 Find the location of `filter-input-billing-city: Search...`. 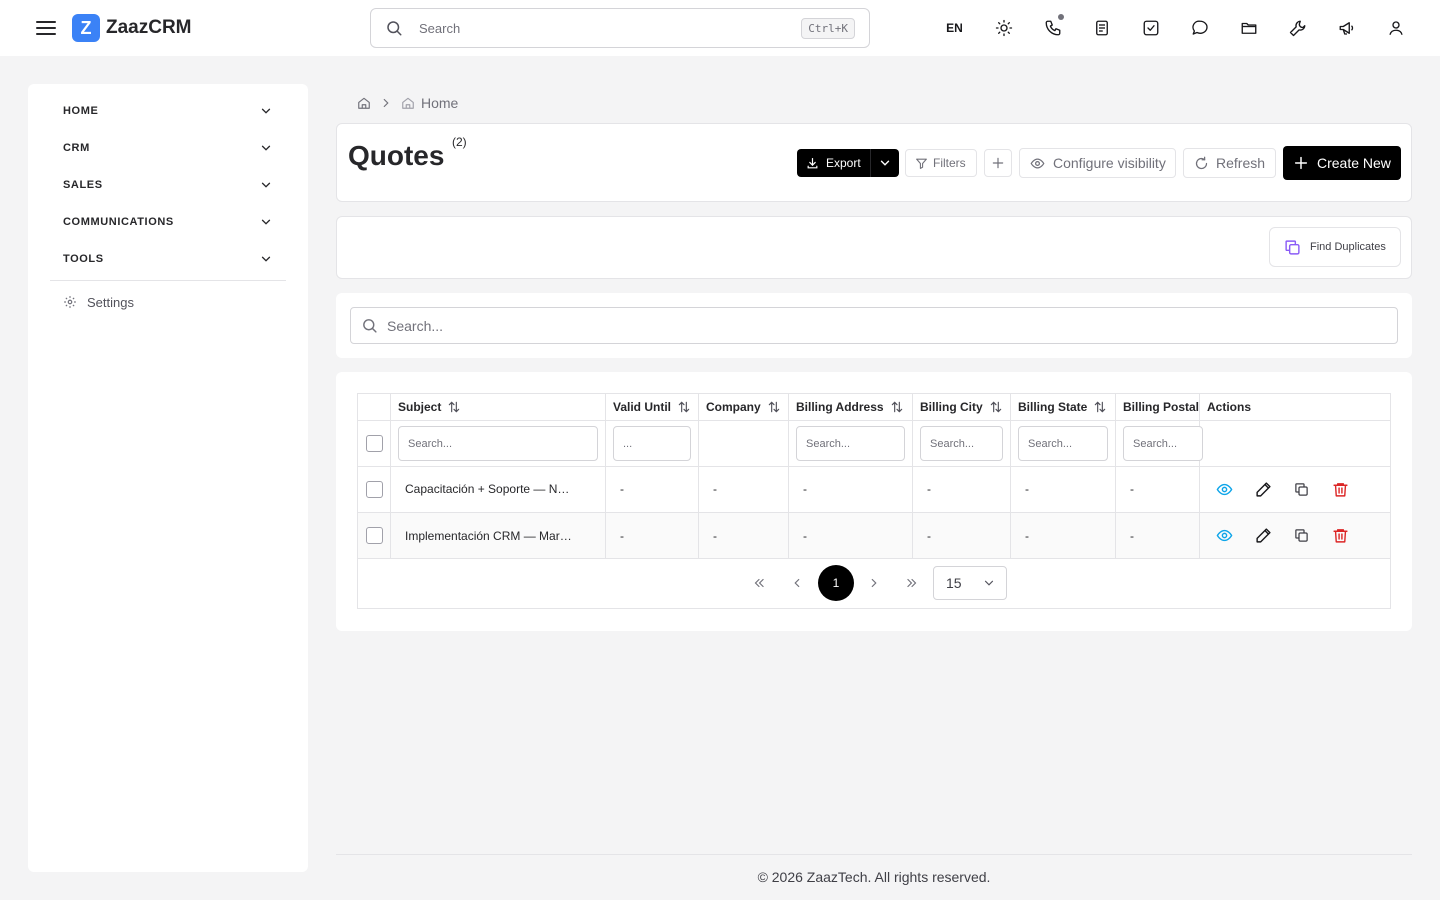

filter-input-billing-city: Search... is located at coordinates (961, 443).